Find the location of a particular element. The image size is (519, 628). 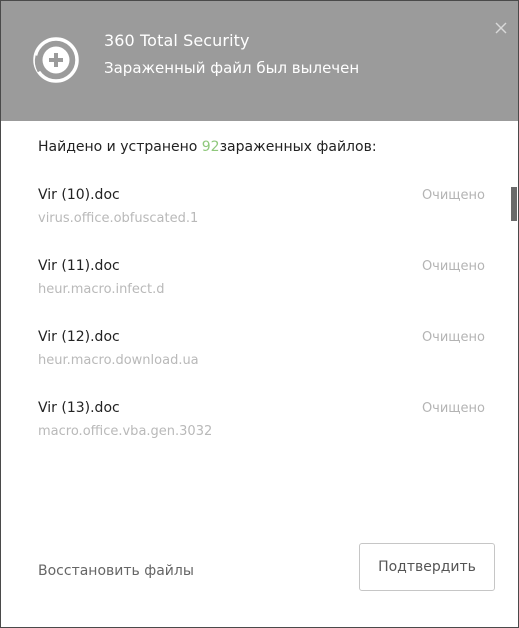

file-name: Vir (13).doc is located at coordinates (79, 408).